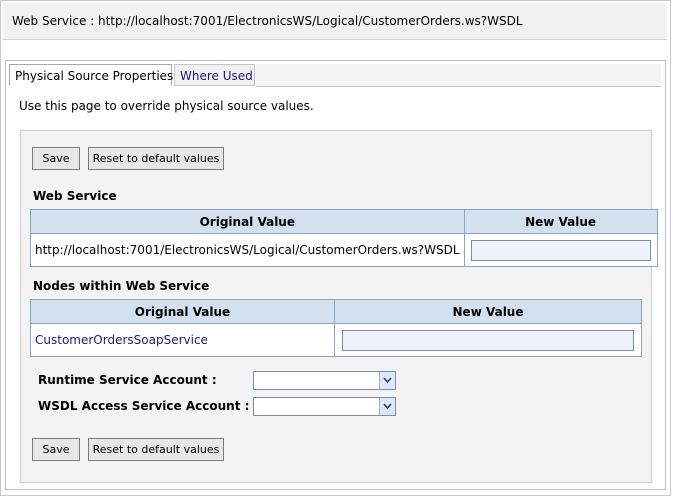 Image resolution: width=673 pixels, height=498 pixels. Describe the element at coordinates (458, 75) in the screenshot. I see `tabstrip` at that location.